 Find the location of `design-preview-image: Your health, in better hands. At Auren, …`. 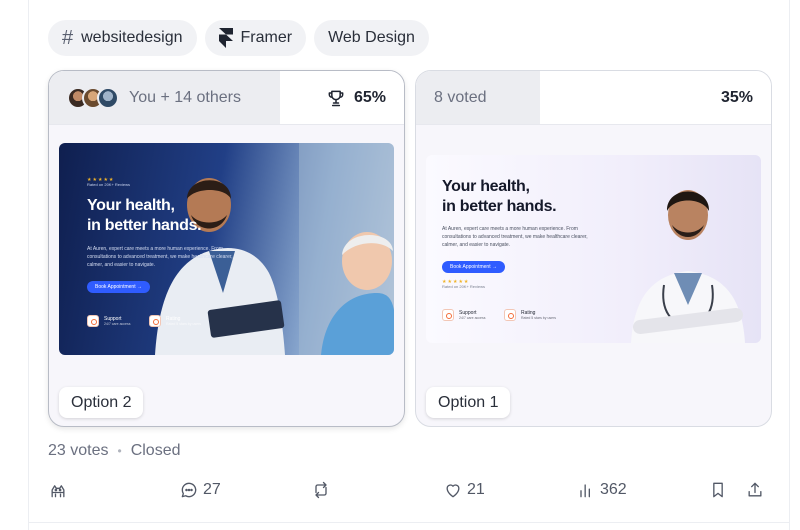

design-preview-image: Your health, in better hands. At Auren, … is located at coordinates (593, 249).